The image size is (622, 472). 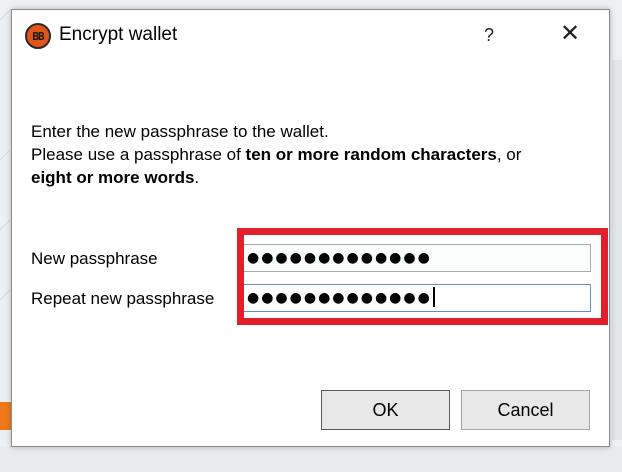 I want to click on instructions-line-3-suffix: ., so click(x=197, y=177).